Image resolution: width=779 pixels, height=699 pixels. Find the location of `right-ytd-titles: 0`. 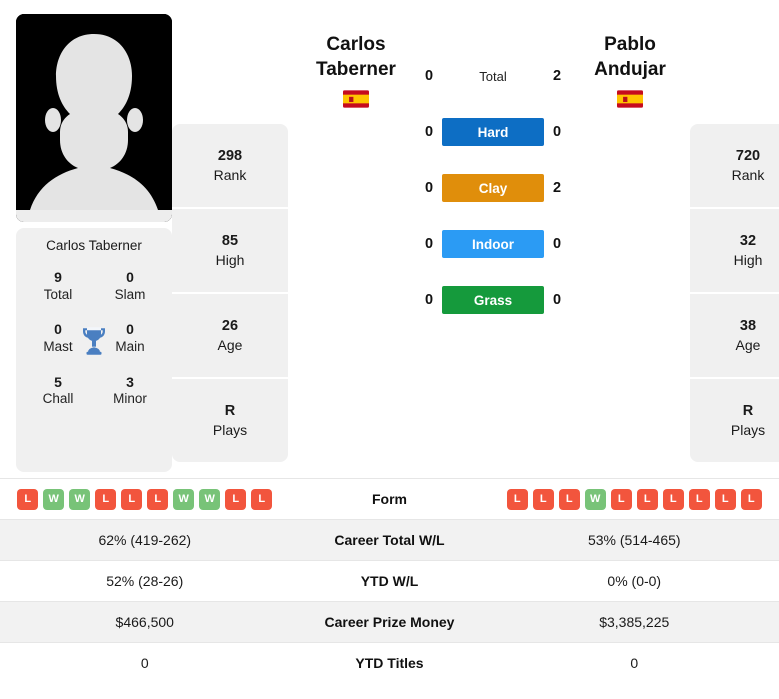

right-ytd-titles: 0 is located at coordinates (634, 663).